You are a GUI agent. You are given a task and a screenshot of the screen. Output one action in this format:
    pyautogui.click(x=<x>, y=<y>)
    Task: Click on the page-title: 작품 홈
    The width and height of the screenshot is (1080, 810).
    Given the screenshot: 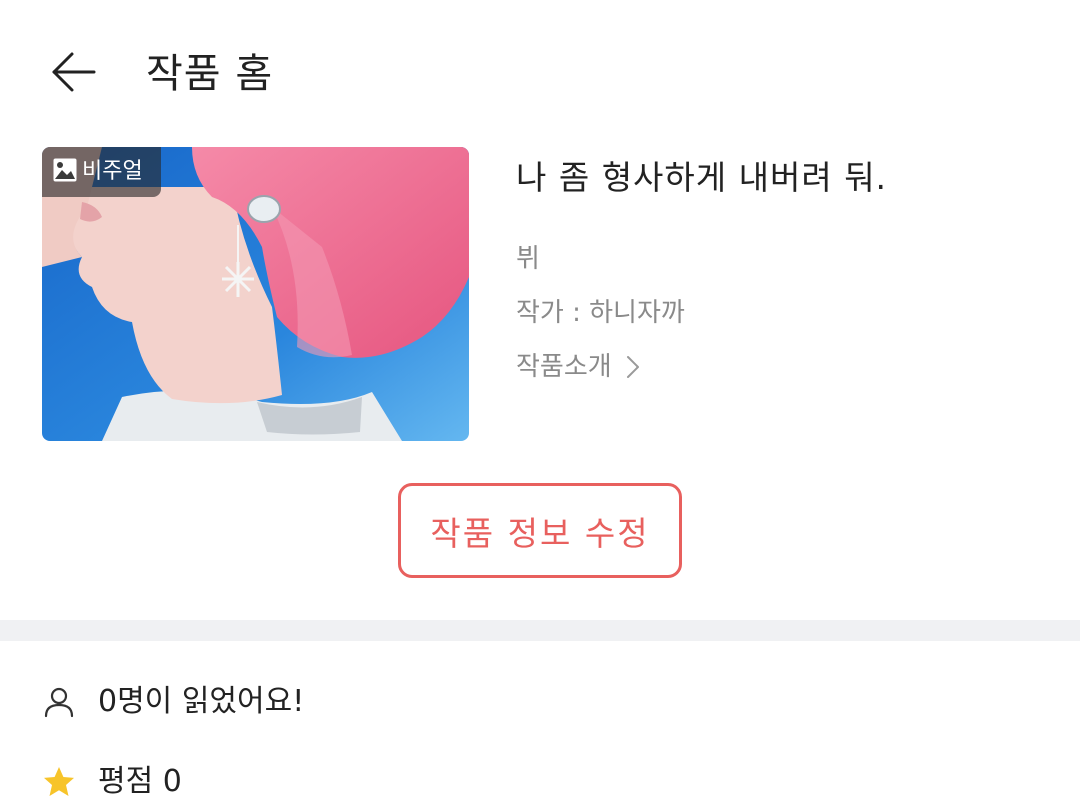 What is the action you would take?
    pyautogui.click(x=210, y=74)
    